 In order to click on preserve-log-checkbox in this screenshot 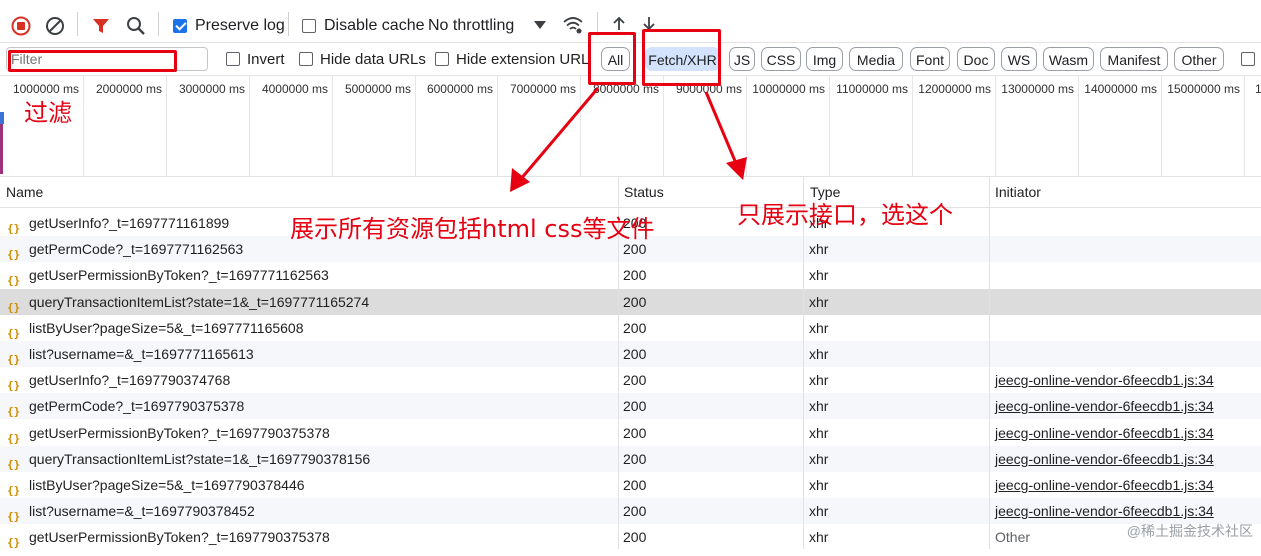, I will do `click(180, 26)`.